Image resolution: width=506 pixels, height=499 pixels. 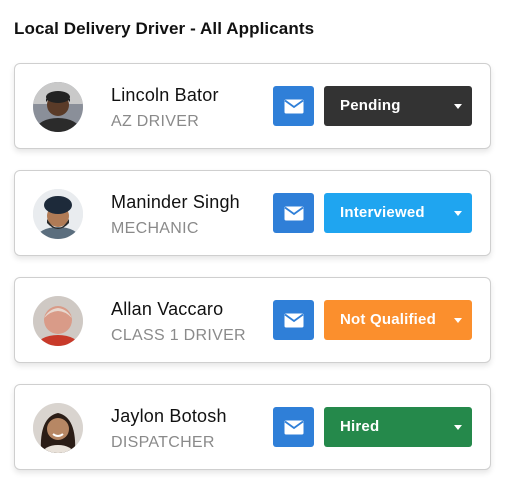 I want to click on applicant-name: Jaylon Botosh, so click(x=169, y=416).